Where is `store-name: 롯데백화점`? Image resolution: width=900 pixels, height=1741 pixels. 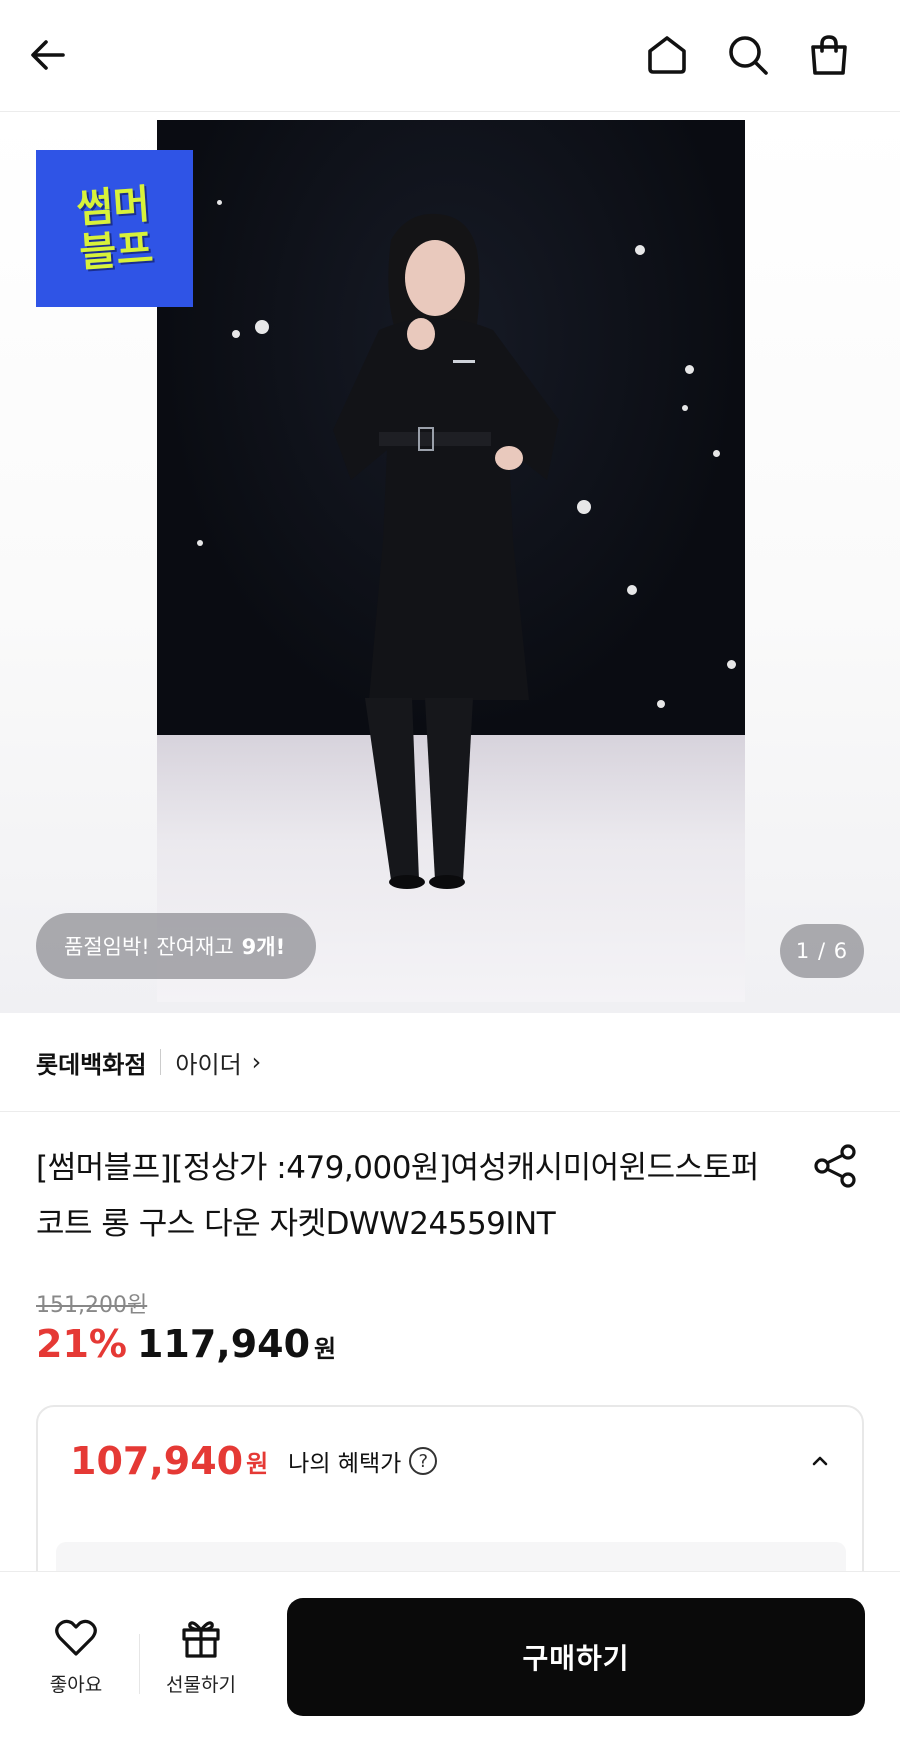 store-name: 롯데백화점 is located at coordinates (91, 1062).